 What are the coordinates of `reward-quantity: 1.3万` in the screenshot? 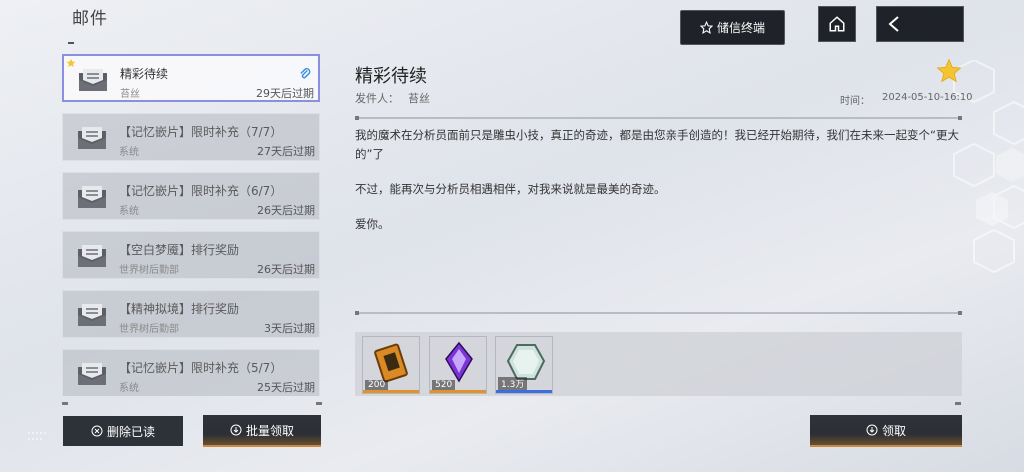 It's located at (513, 383).